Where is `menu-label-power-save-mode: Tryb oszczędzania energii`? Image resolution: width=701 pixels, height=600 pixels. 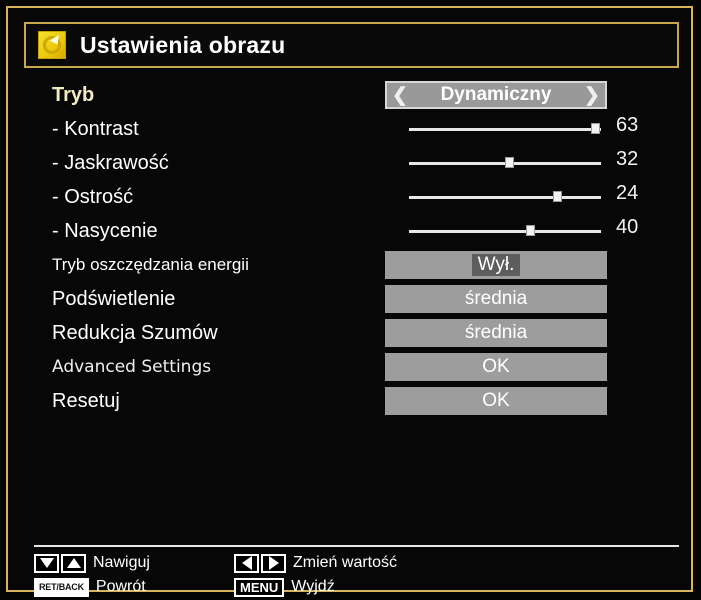 menu-label-power-save-mode: Tryb oszczędzania energii is located at coordinates (150, 264).